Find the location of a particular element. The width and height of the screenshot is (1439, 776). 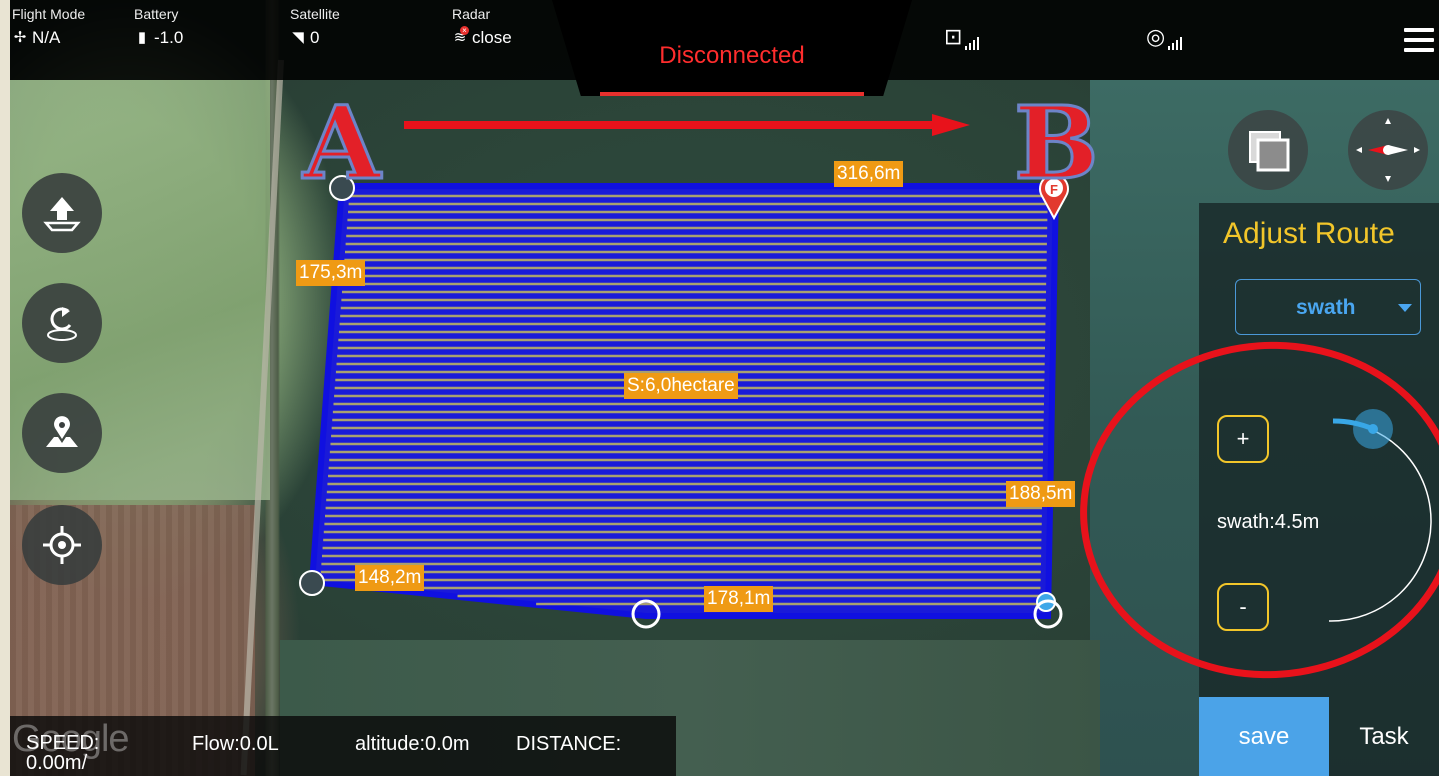

layer-switch-button is located at coordinates (1268, 150).